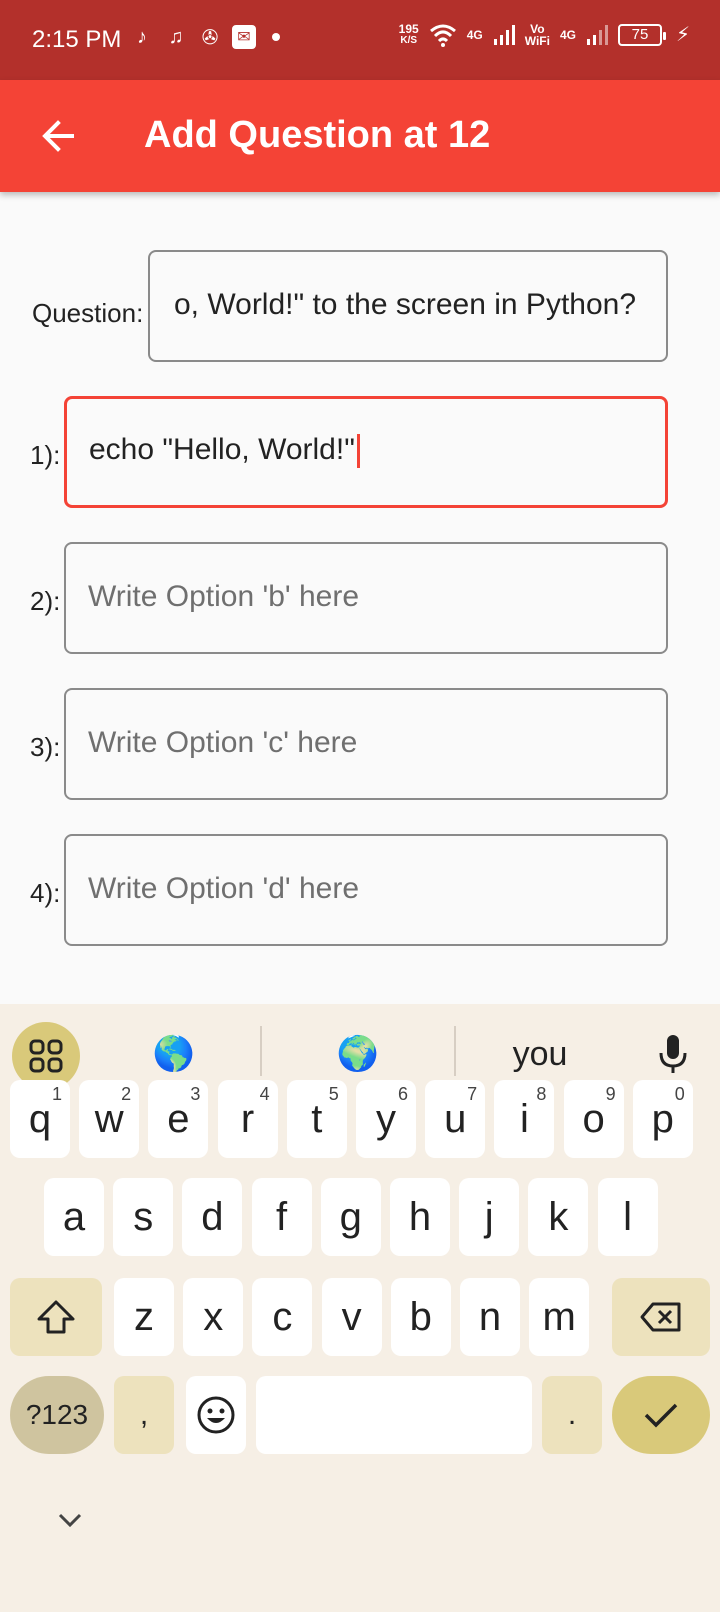  I want to click on key-h-label: h, so click(420, 1216).